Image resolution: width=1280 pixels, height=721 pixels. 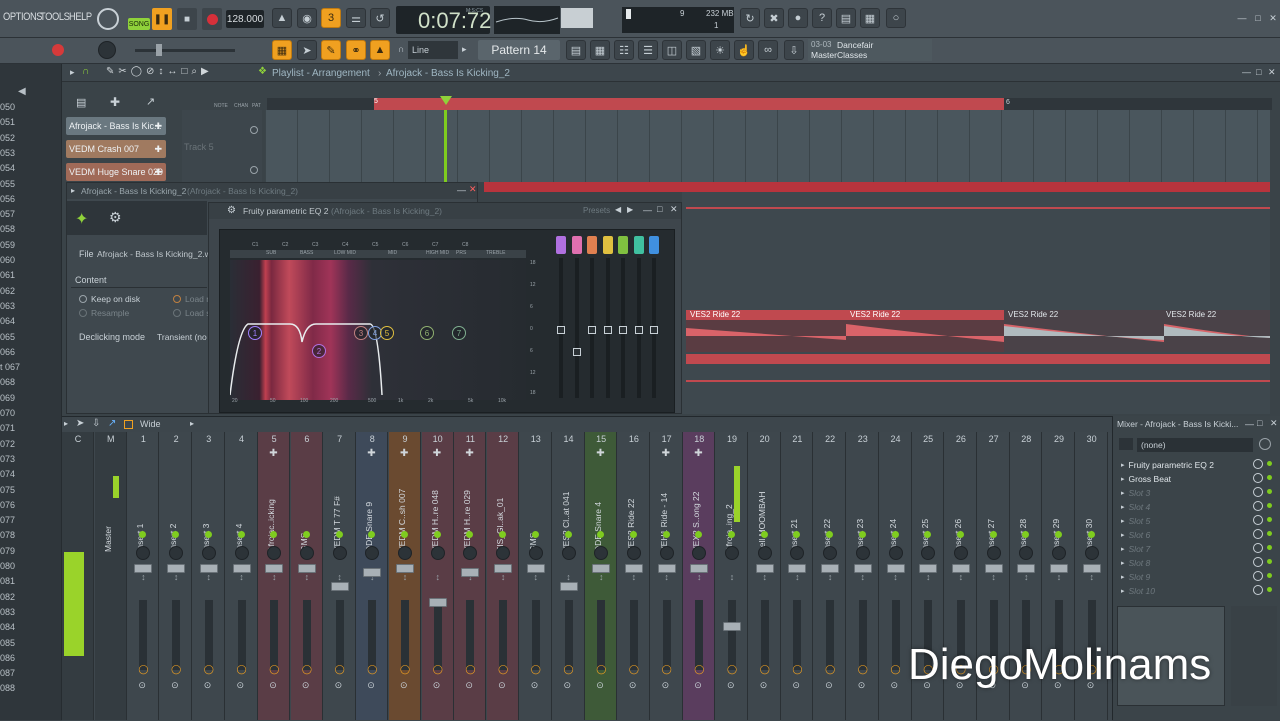 I want to click on mixer-strip: M Master, so click(x=110, y=576).